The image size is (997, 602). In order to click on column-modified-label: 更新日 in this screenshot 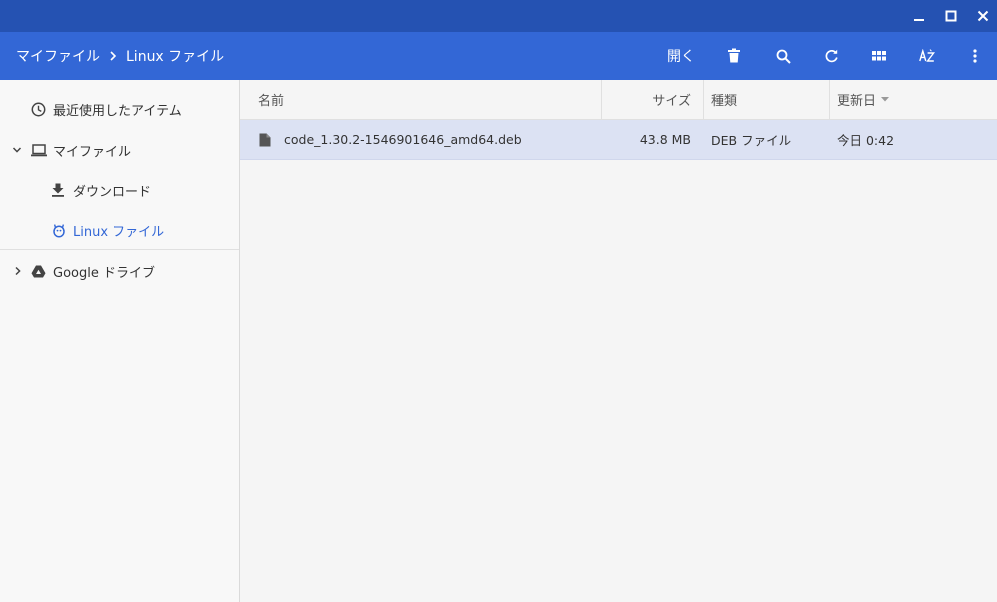, I will do `click(857, 101)`.